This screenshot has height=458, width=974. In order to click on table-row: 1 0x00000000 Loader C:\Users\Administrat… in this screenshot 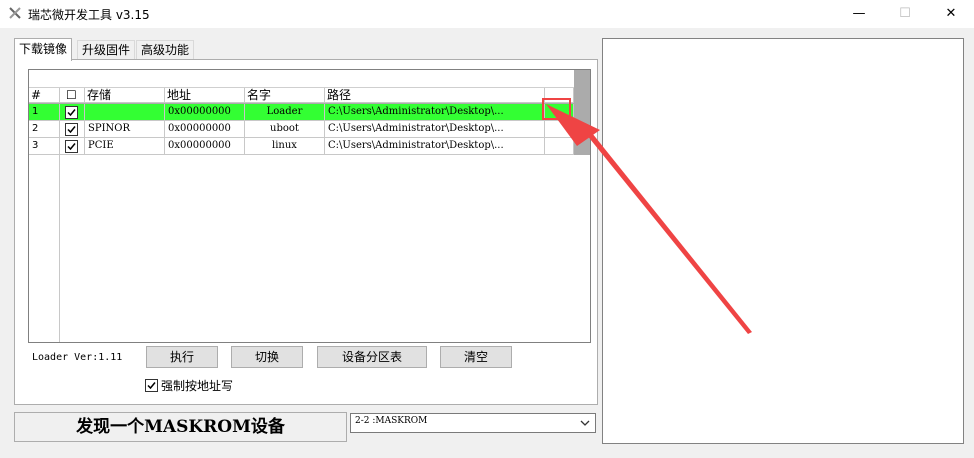, I will do `click(301, 112)`.